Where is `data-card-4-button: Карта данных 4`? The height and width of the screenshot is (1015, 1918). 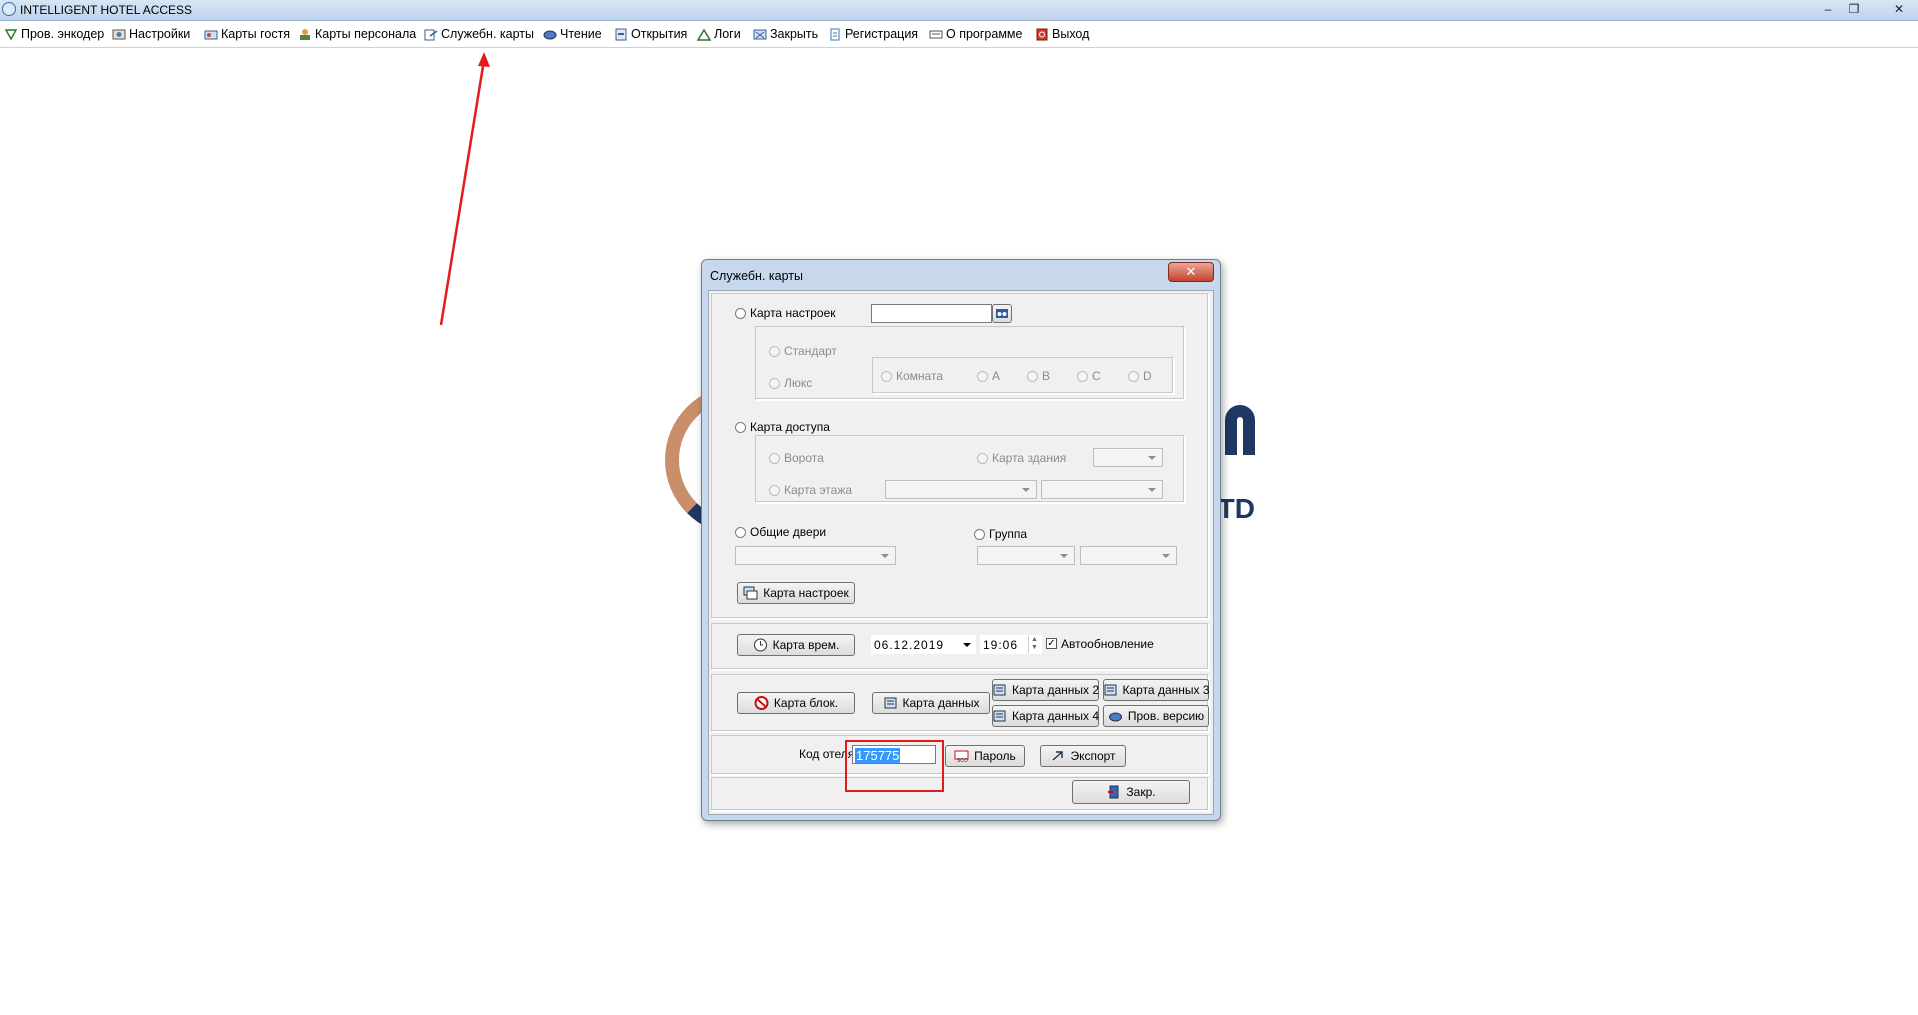 data-card-4-button: Карта данных 4 is located at coordinates (1045, 716).